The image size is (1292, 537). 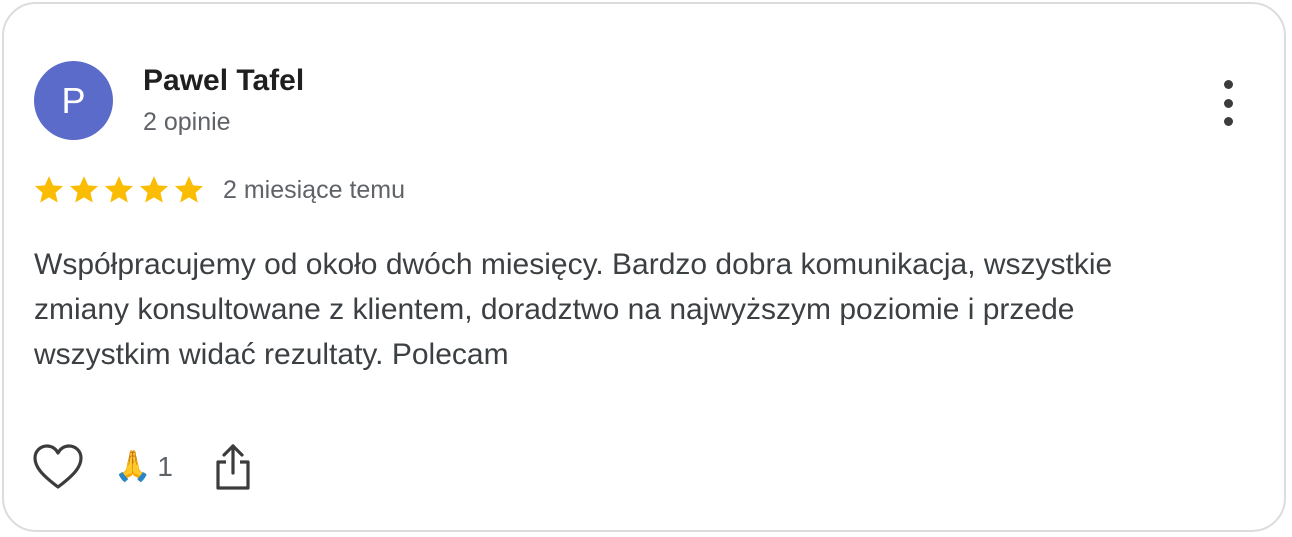 What do you see at coordinates (187, 122) in the screenshot?
I see `author-review-count: 2 opinie` at bounding box center [187, 122].